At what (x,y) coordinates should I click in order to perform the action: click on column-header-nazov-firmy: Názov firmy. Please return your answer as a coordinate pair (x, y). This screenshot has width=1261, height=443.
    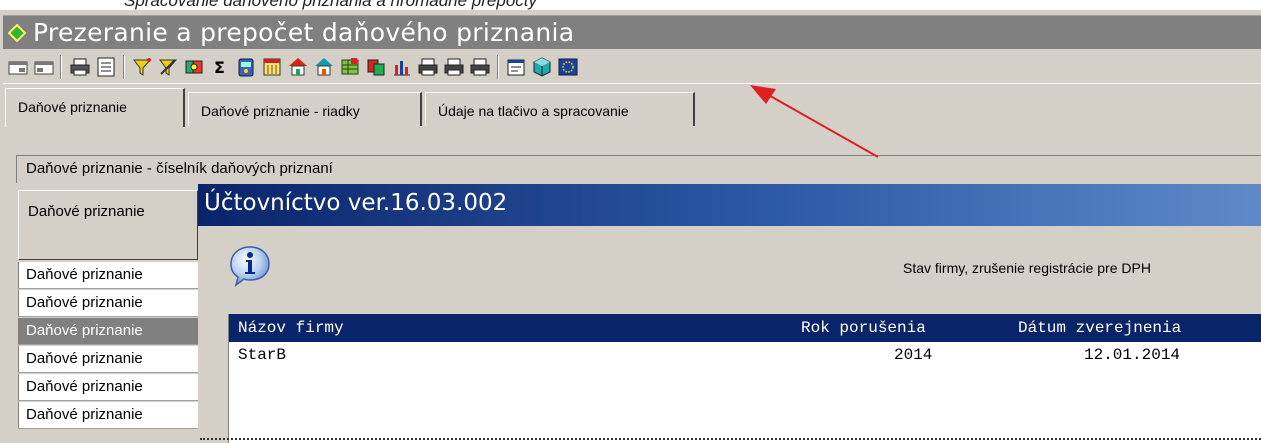
    Looking at the image, I should click on (291, 328).